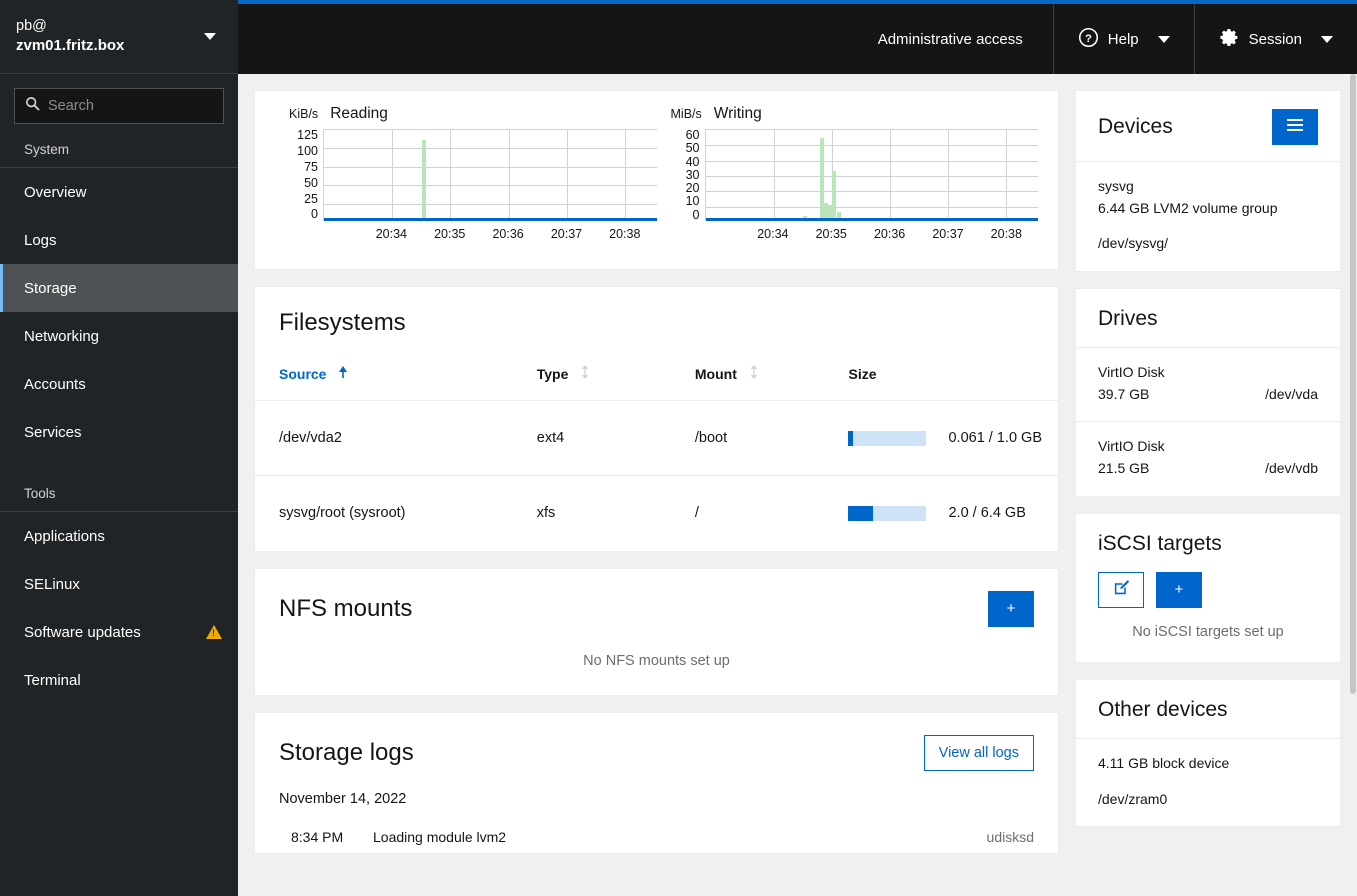 This screenshot has width=1357, height=896. What do you see at coordinates (490, 232) in the screenshot?
I see `reading-x-axis: 20:34 20:35 20:36 20:37 20:38` at bounding box center [490, 232].